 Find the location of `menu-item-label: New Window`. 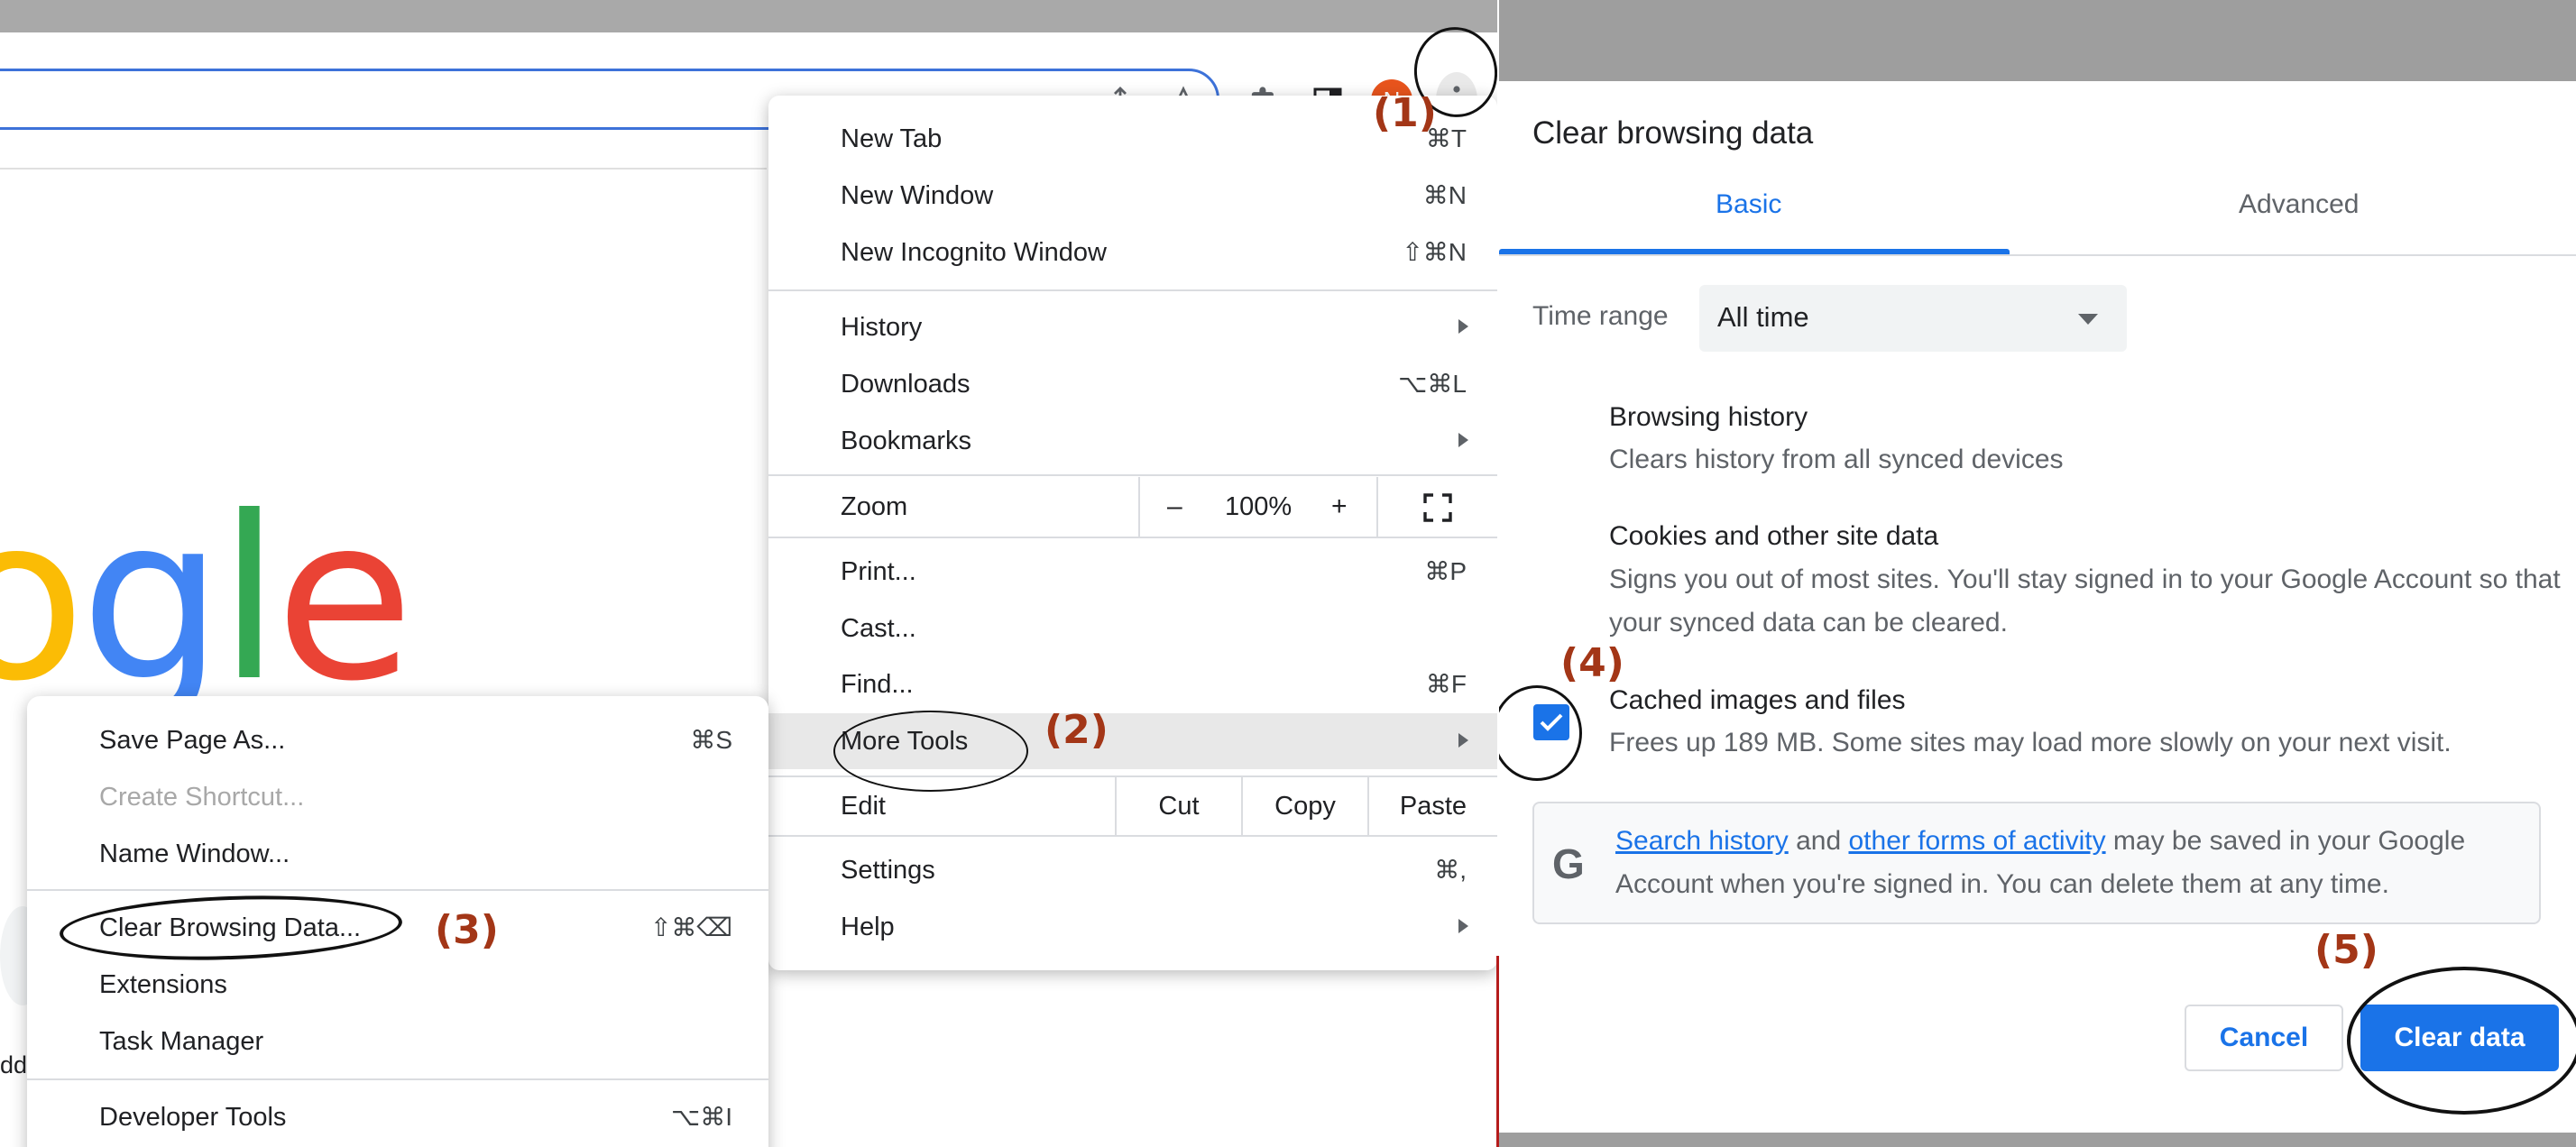

menu-item-label: New Window is located at coordinates (917, 195).